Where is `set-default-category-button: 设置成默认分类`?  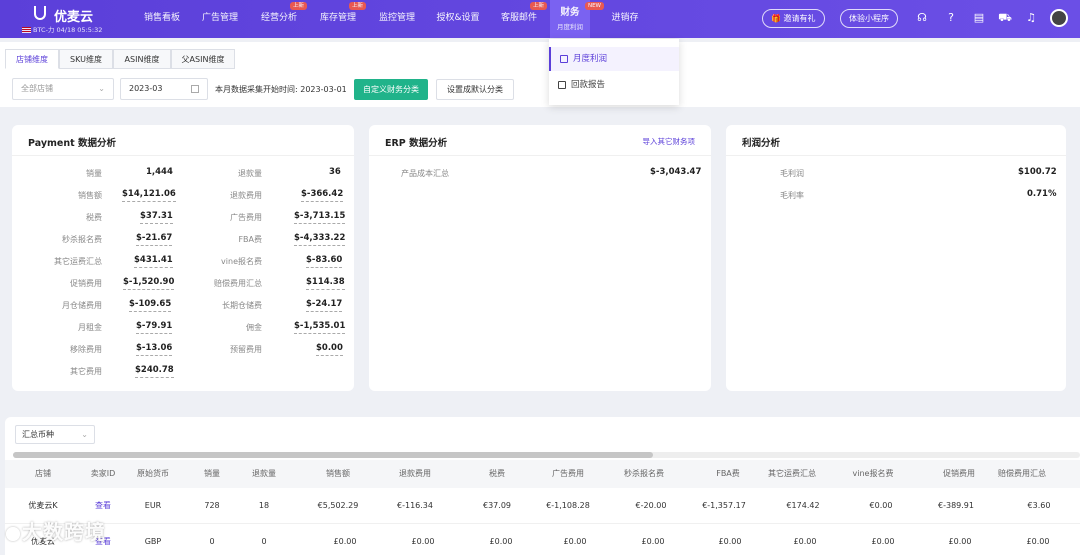
set-default-category-button: 设置成默认分类 is located at coordinates (475, 89).